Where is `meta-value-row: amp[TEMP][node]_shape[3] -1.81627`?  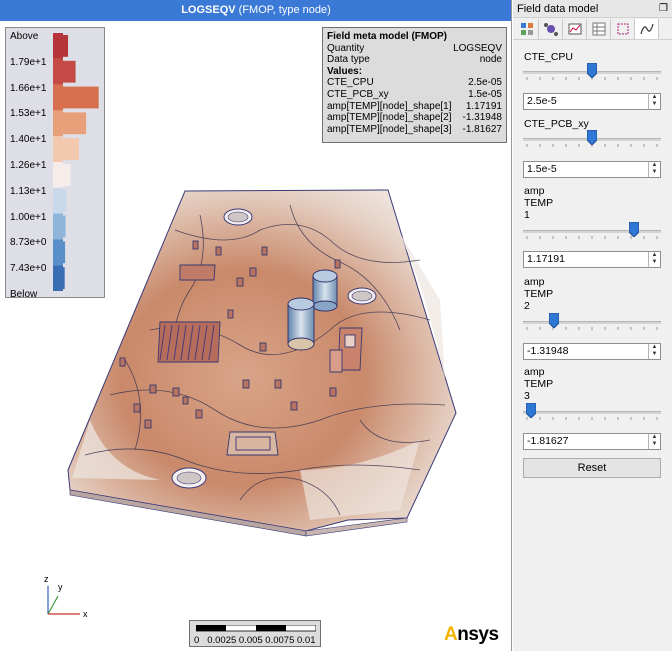 meta-value-row: amp[TEMP][node]_shape[3] -1.81627 is located at coordinates (414, 130).